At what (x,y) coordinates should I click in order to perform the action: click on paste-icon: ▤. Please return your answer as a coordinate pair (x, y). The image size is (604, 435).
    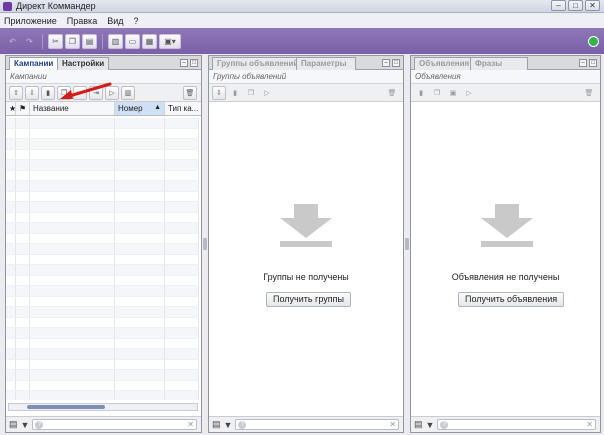
    Looking at the image, I should click on (89, 41).